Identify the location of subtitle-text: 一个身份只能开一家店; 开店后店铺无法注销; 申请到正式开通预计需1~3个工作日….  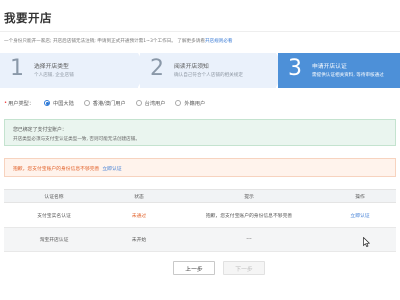
(104, 41).